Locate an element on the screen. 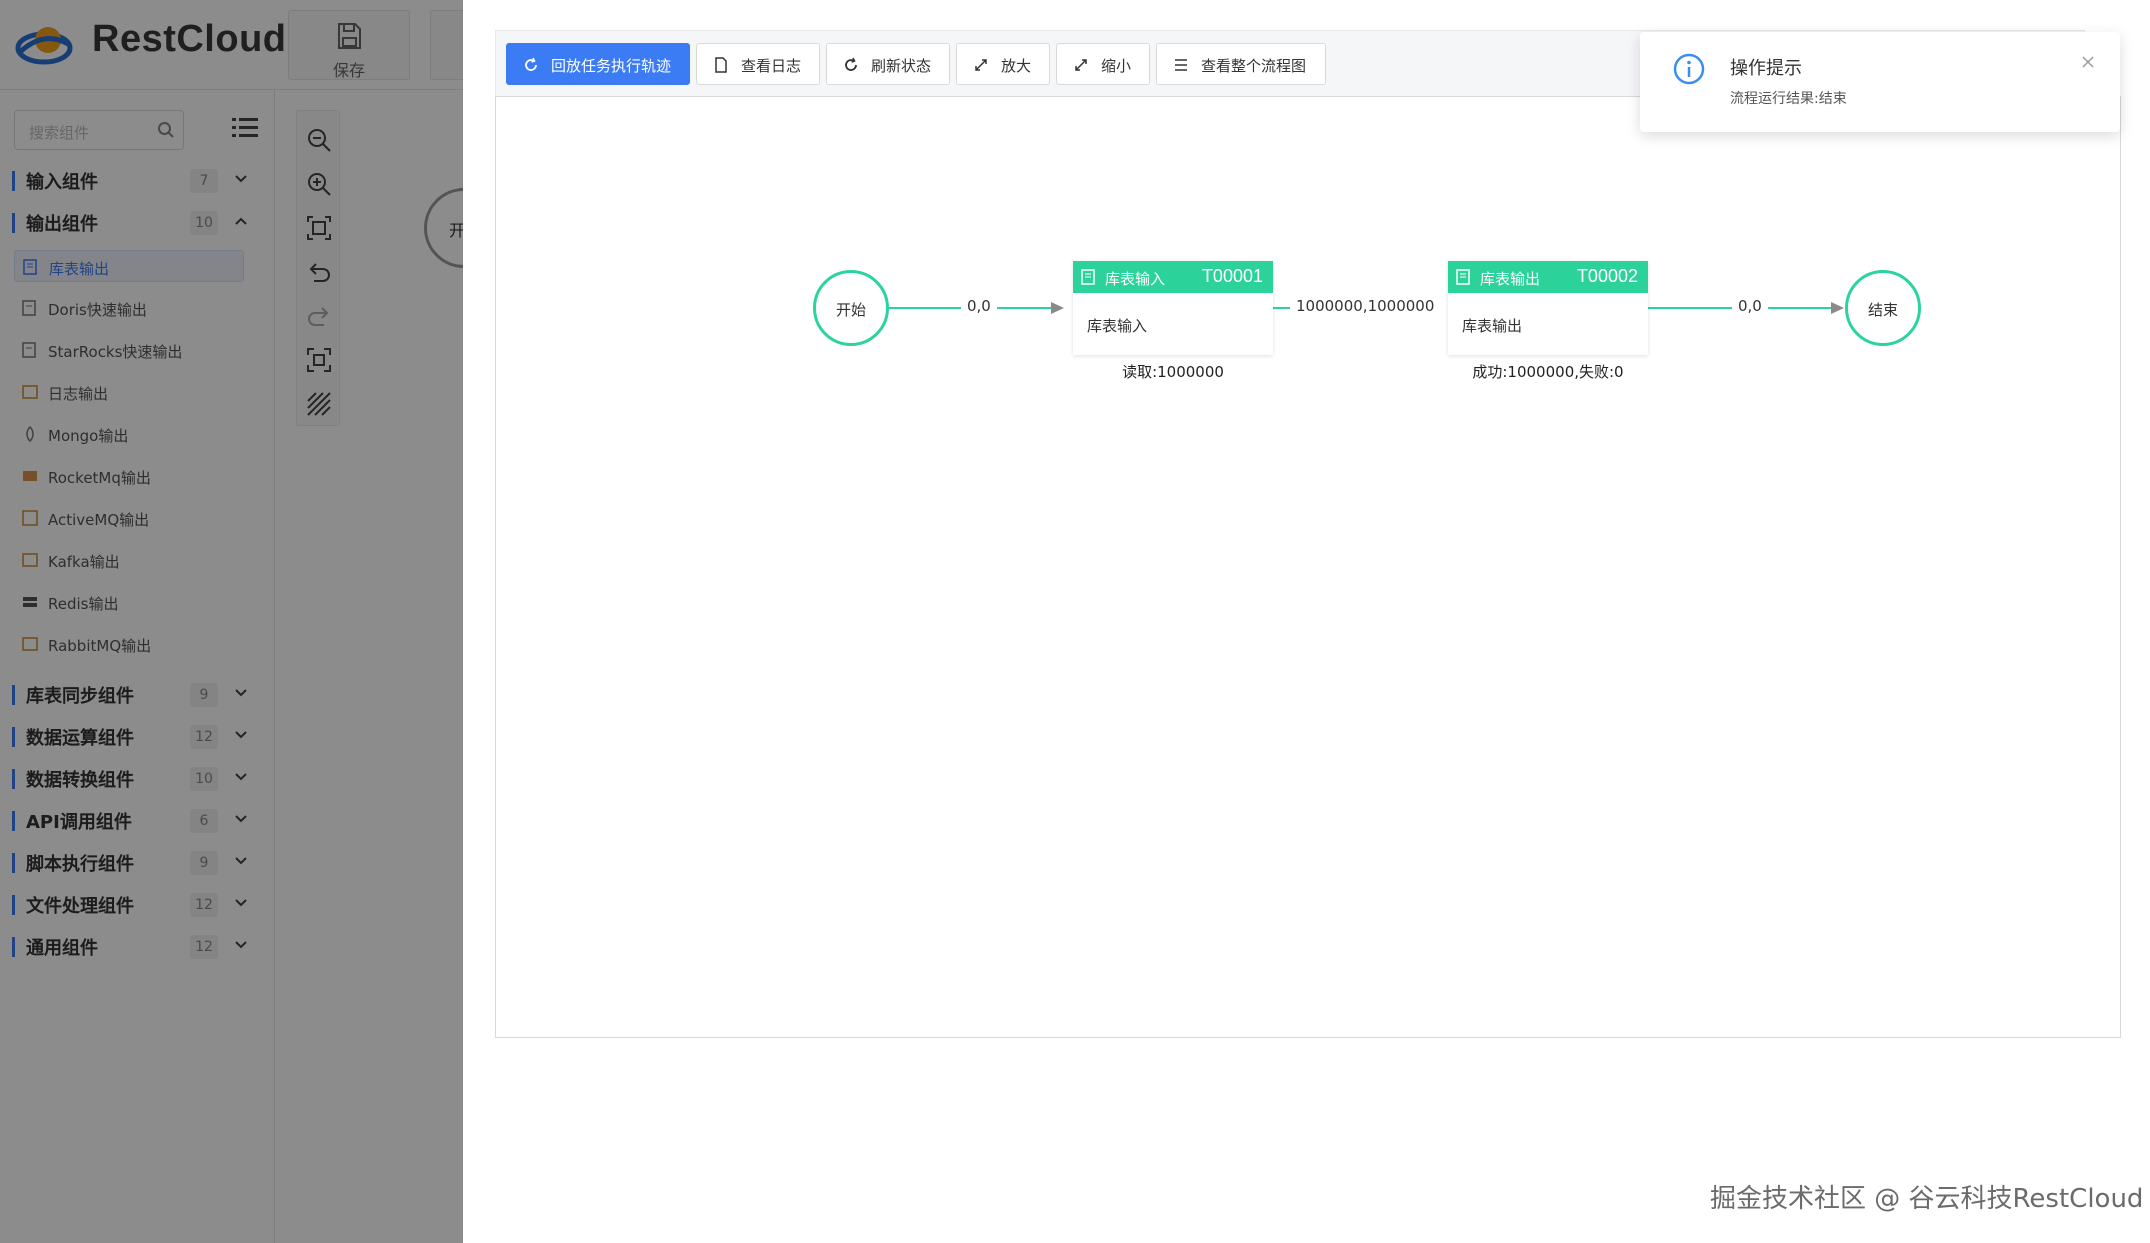 The width and height of the screenshot is (2150, 1243). refresh-status-button: 刷新状态 is located at coordinates (888, 64).